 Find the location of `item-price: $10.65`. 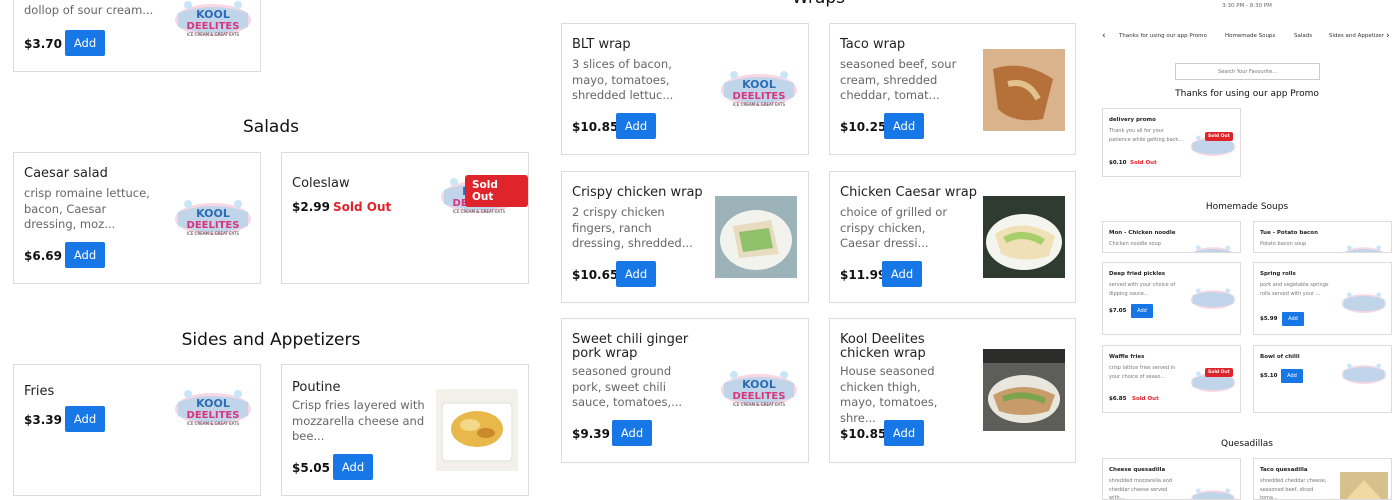

item-price: $10.65 is located at coordinates (595, 275).